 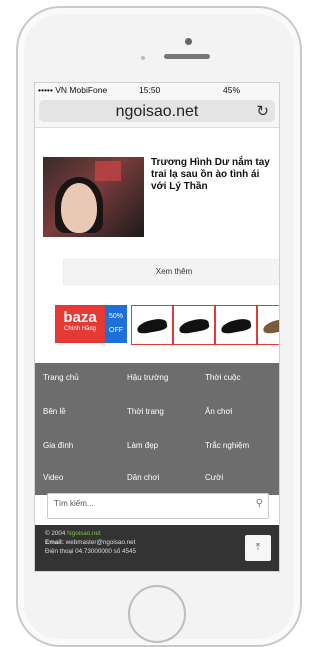 I want to click on status-time: 15:50, so click(x=150, y=90).